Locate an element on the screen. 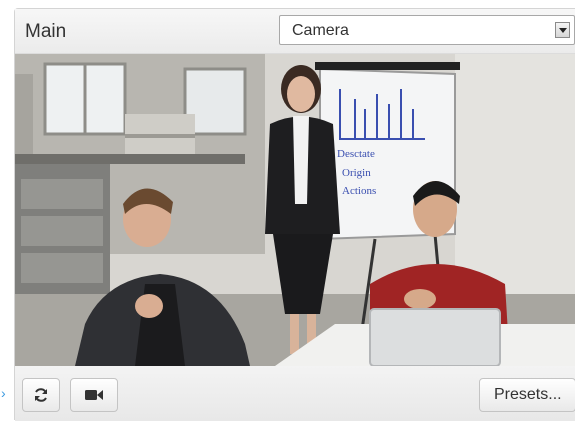 The width and height of the screenshot is (575, 421). source-select: Camera is located at coordinates (427, 30).